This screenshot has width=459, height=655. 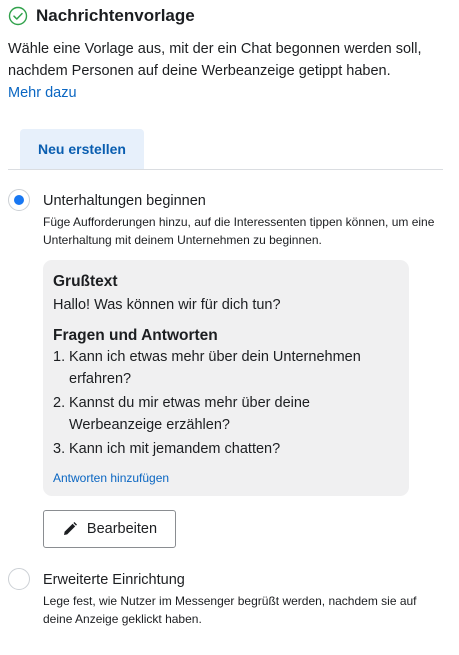 What do you see at coordinates (167, 305) in the screenshot?
I see `greeting-text: Hallo! Was können wir für dich tun?` at bounding box center [167, 305].